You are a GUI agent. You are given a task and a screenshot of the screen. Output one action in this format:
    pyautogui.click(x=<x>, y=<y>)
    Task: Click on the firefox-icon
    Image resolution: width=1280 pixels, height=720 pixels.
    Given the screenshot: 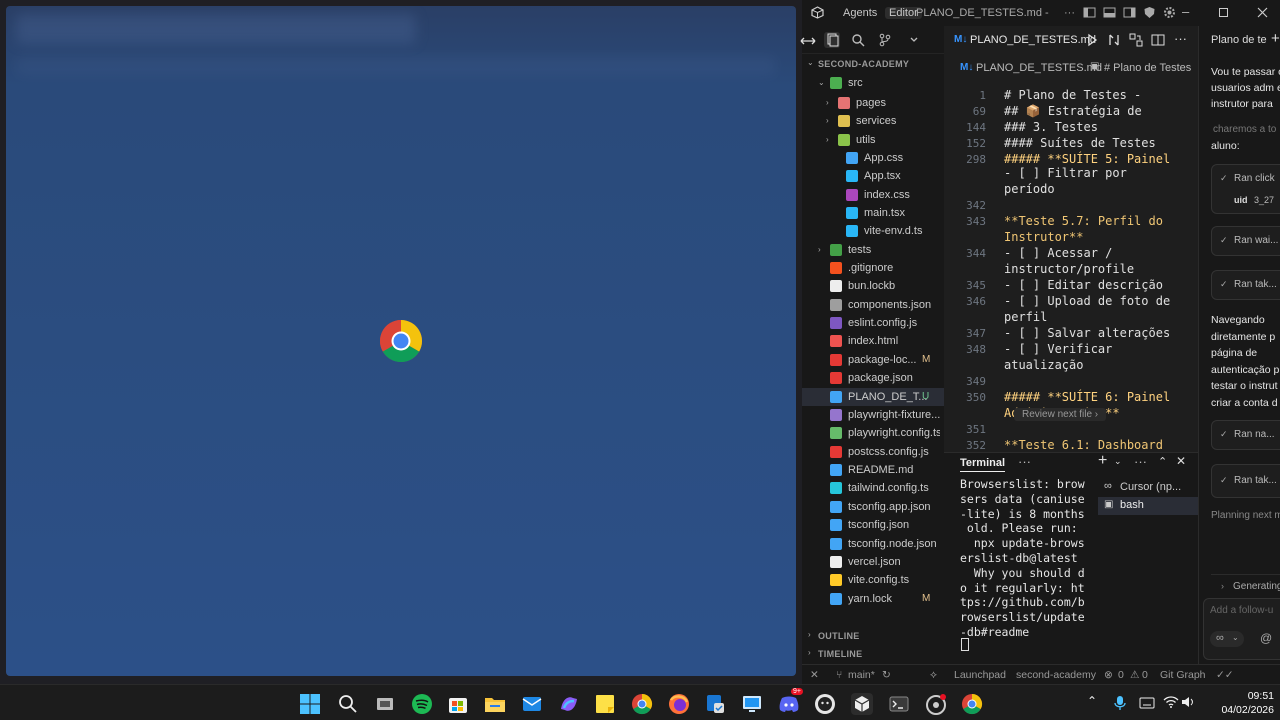 What is the action you would take?
    pyautogui.click(x=679, y=704)
    